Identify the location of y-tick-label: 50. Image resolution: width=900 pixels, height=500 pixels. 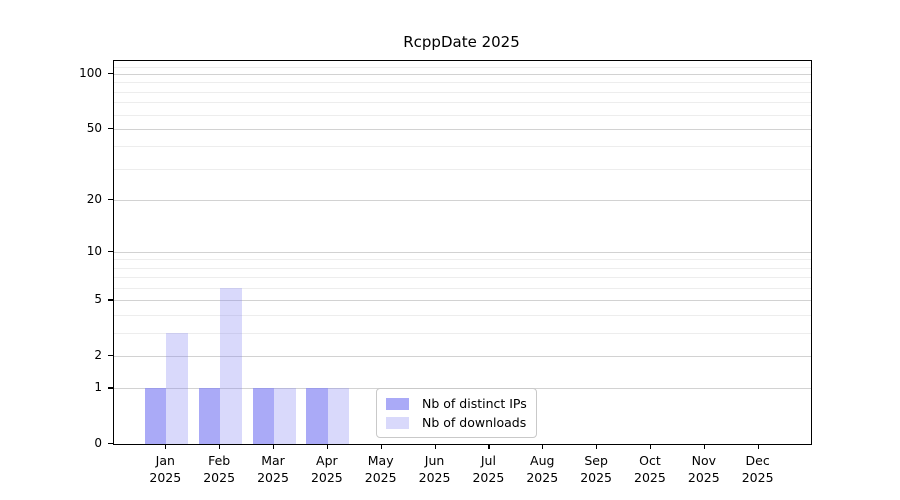
(94, 127).